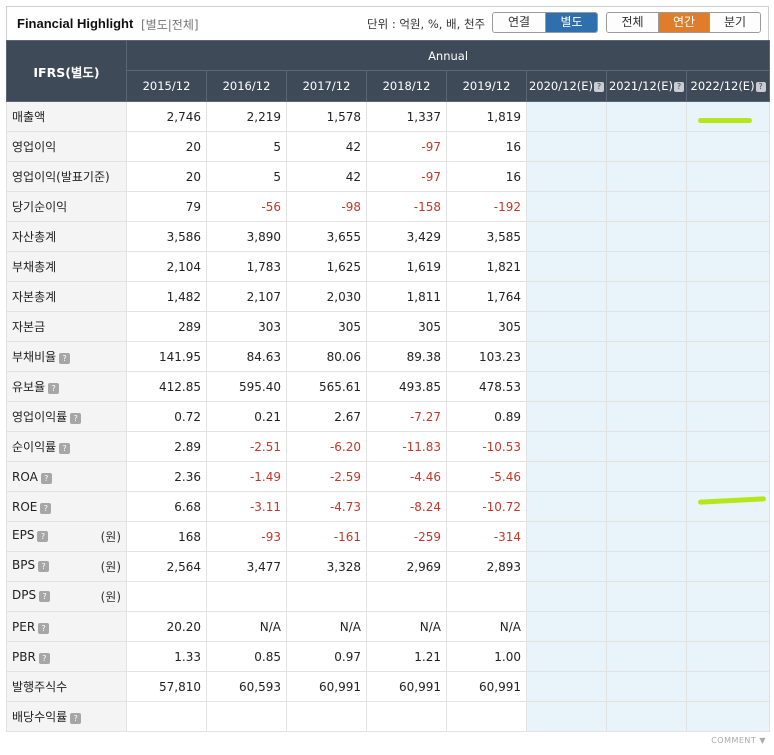 The image size is (774, 755). I want to click on row-label-cell: (원) EPS?, so click(66, 536).